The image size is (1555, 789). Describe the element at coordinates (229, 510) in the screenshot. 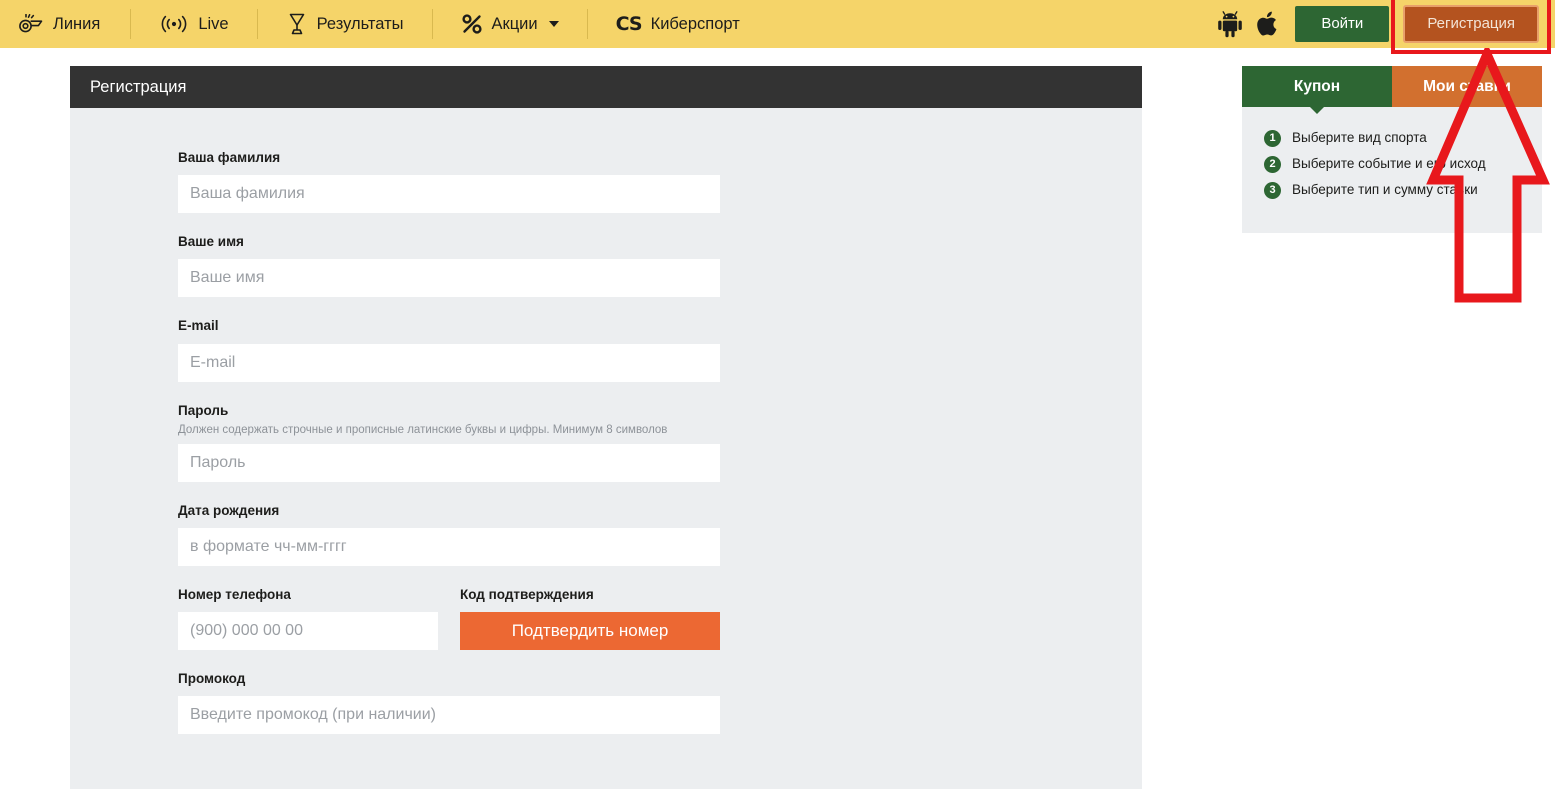

I see `field-label: Дата рождения` at that location.